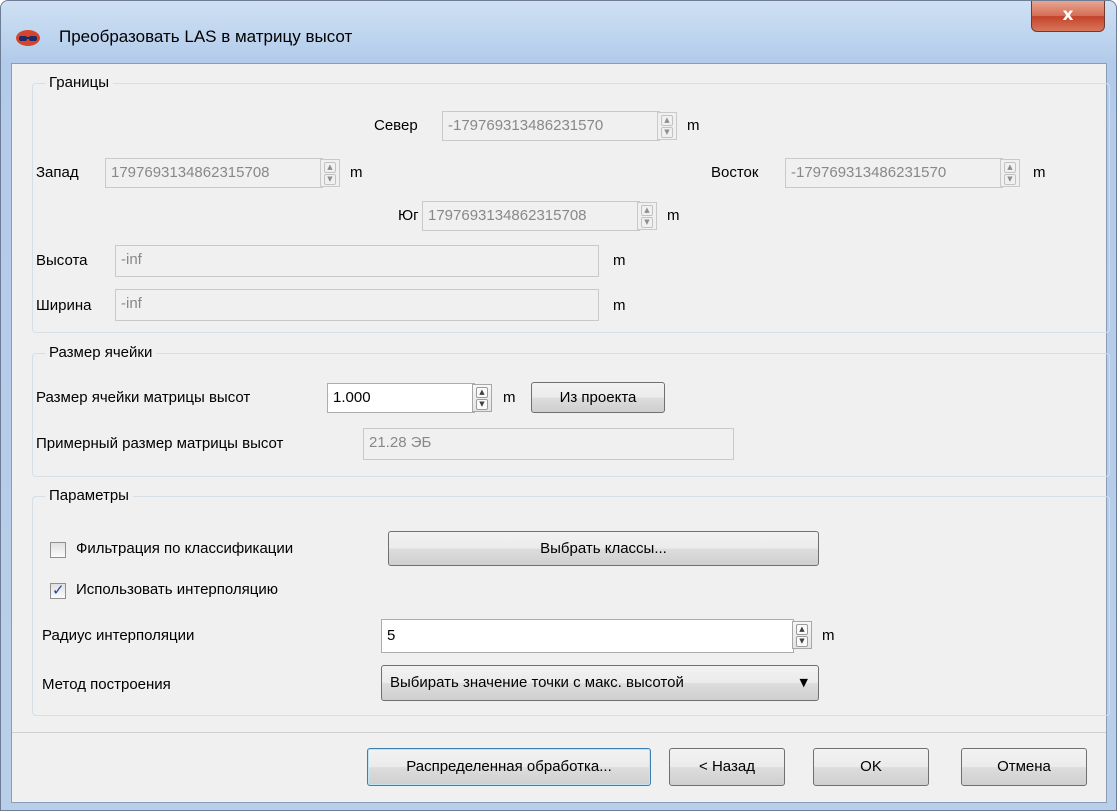 This screenshot has height=811, width=1117. I want to click on north-label: Север, so click(396, 125).